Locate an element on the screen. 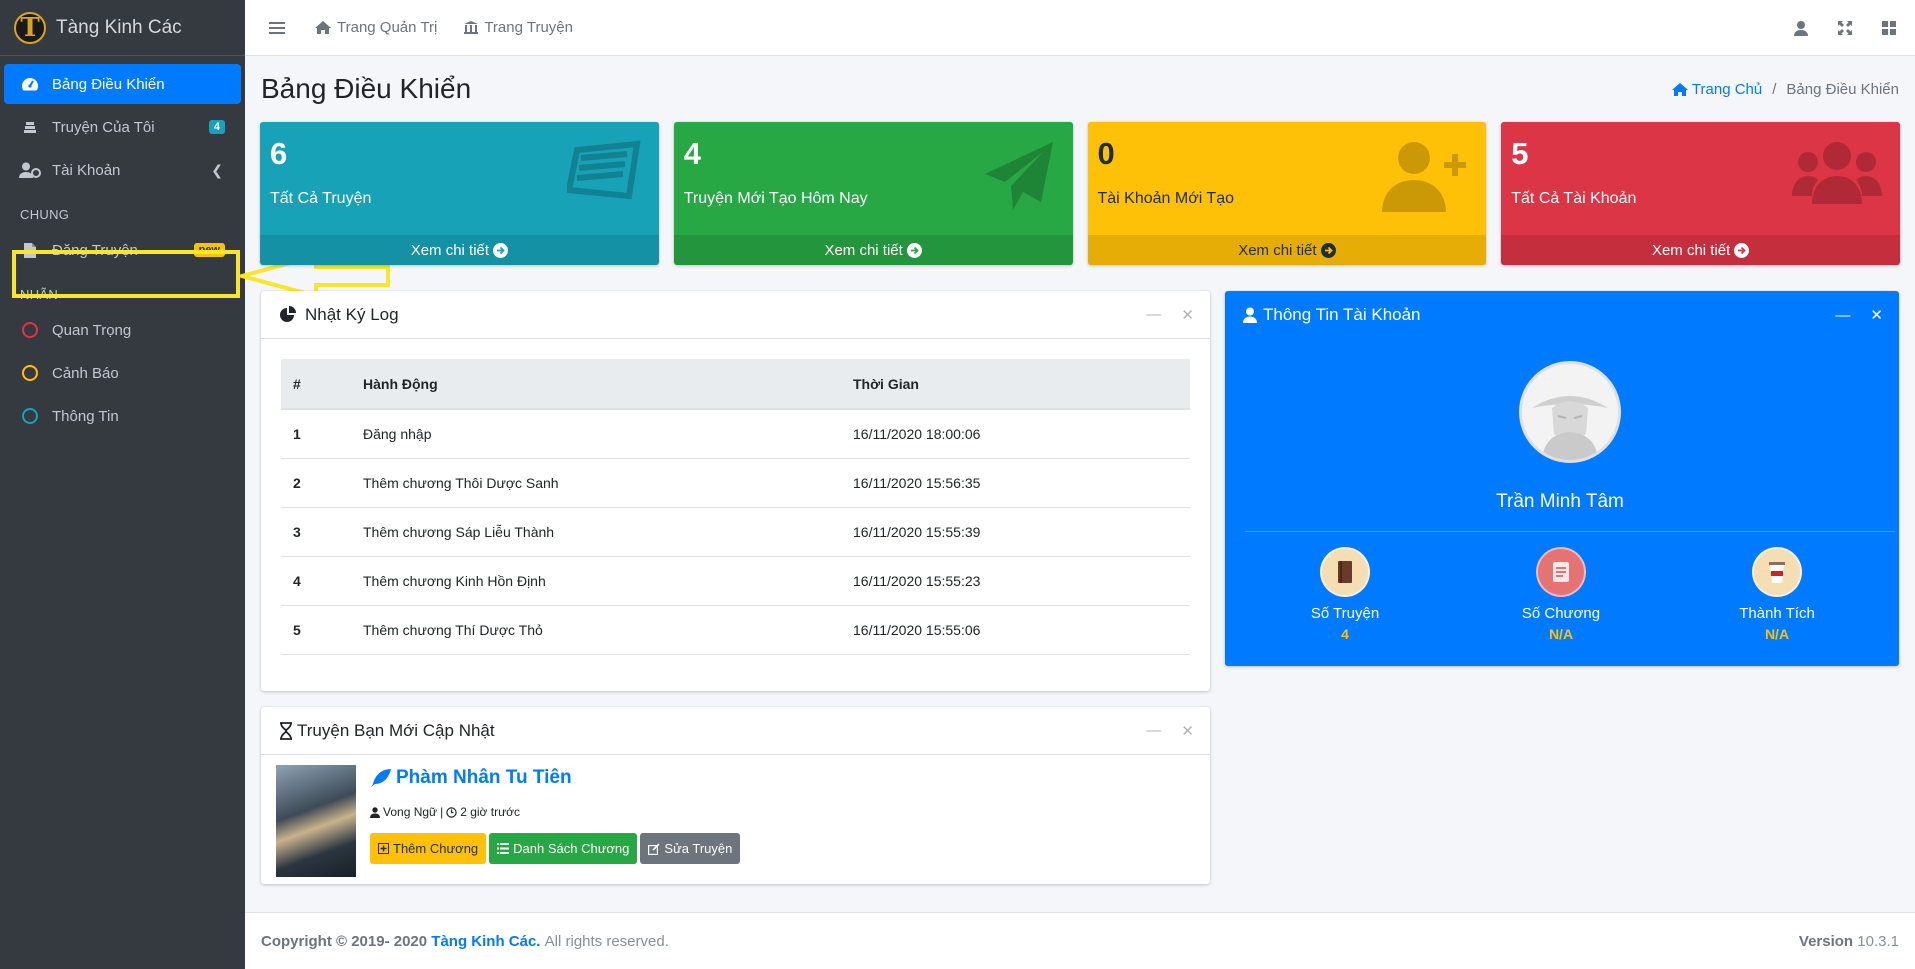  stat-value: 5 is located at coordinates (1520, 153).